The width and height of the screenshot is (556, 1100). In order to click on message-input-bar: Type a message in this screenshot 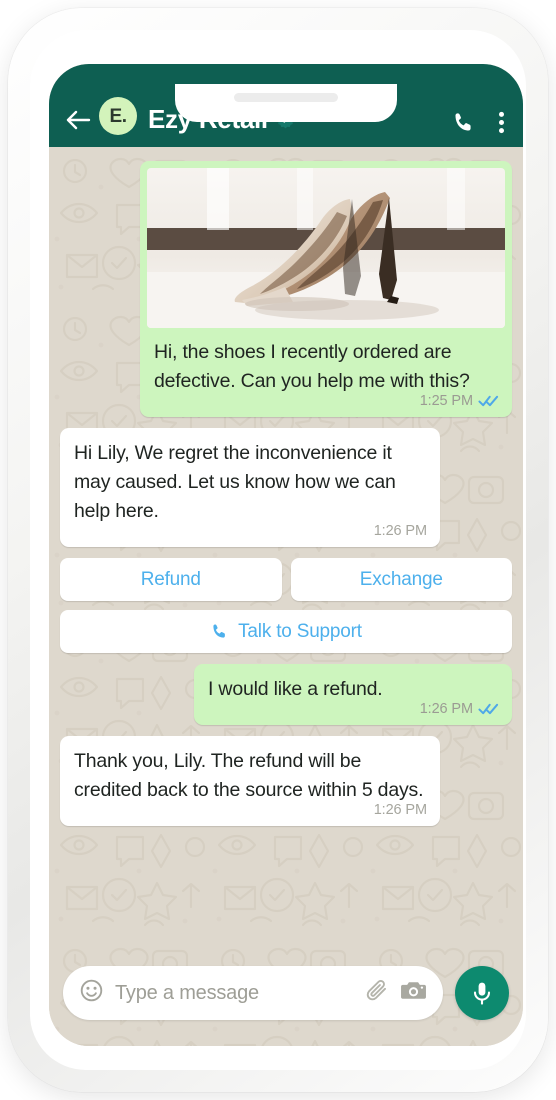, I will do `click(286, 1000)`.